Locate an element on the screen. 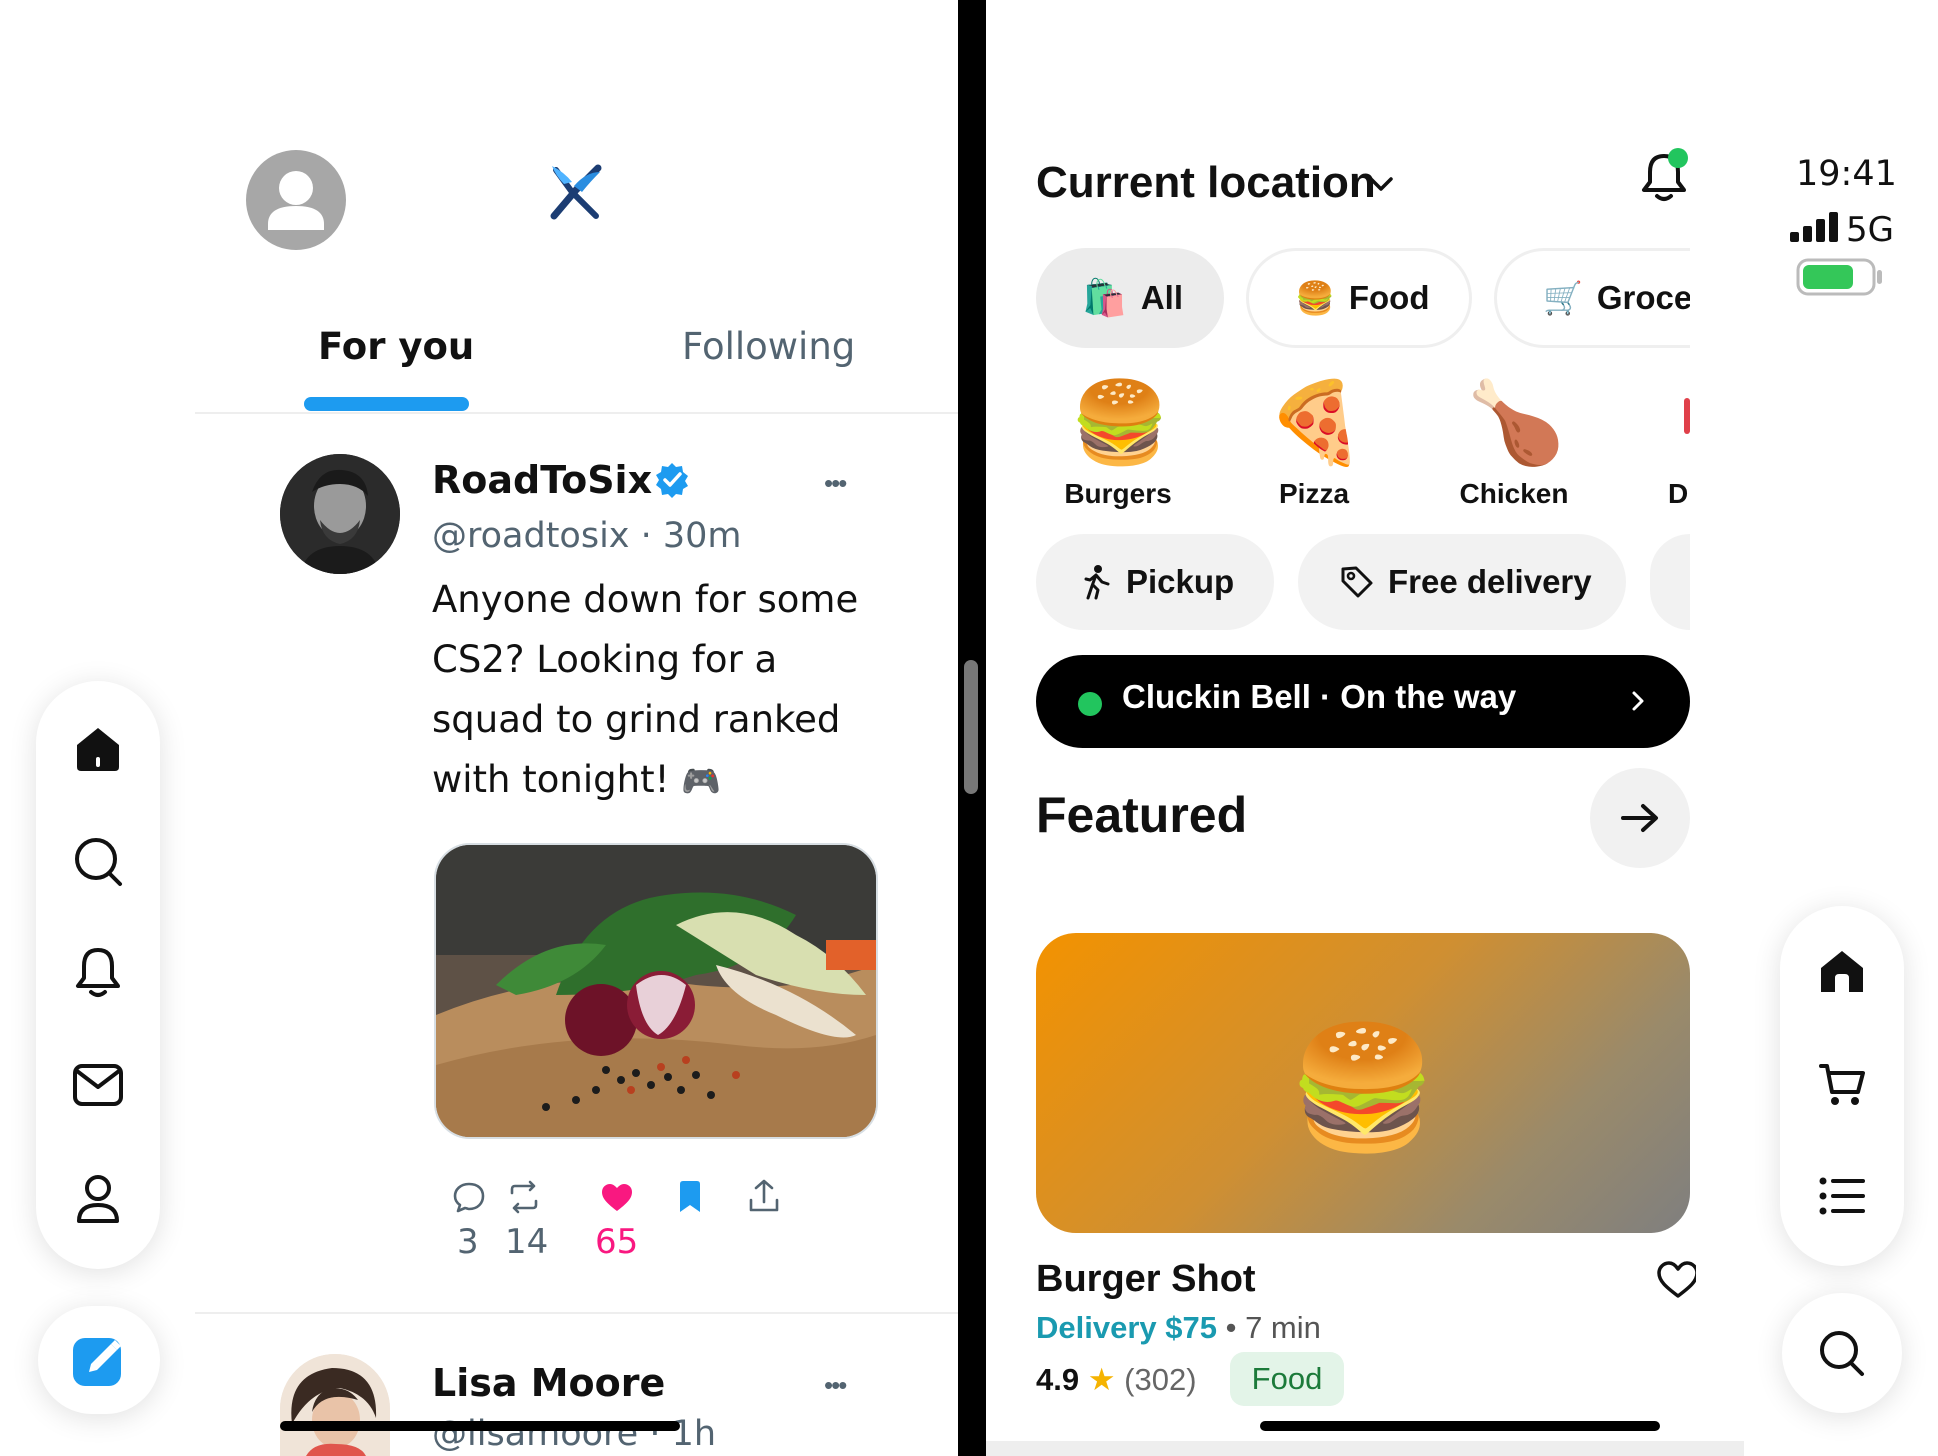 This screenshot has width=1938, height=1456. repost-count: 14 is located at coordinates (527, 1242).